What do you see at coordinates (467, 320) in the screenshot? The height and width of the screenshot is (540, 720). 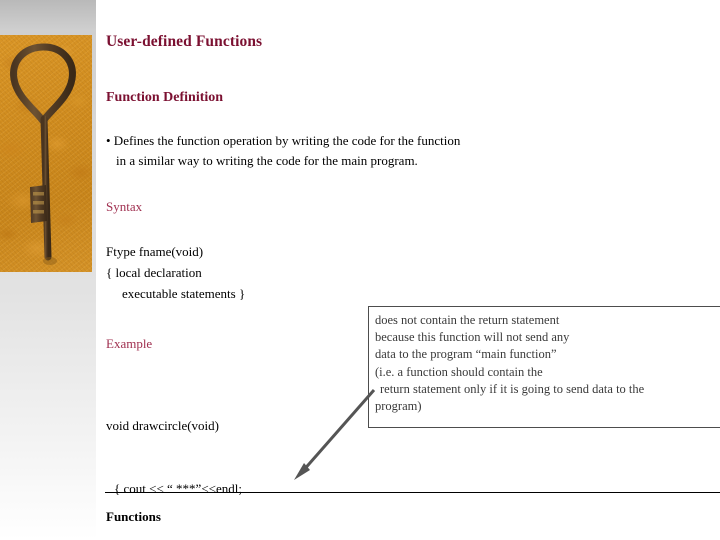 I see `callout-line-1: does not contain the return statement` at bounding box center [467, 320].